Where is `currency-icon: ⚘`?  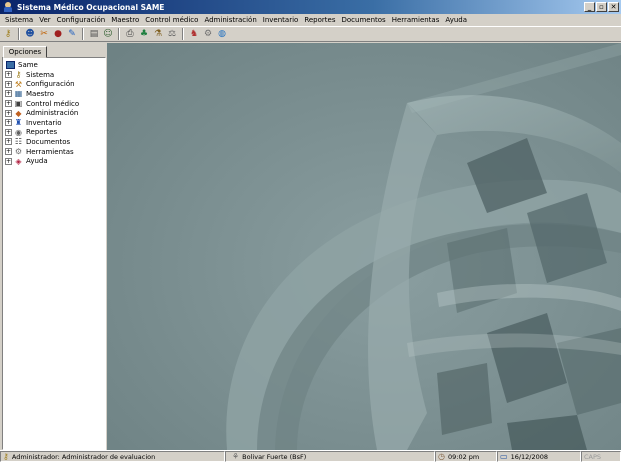 currency-icon: ⚘ is located at coordinates (236, 456).